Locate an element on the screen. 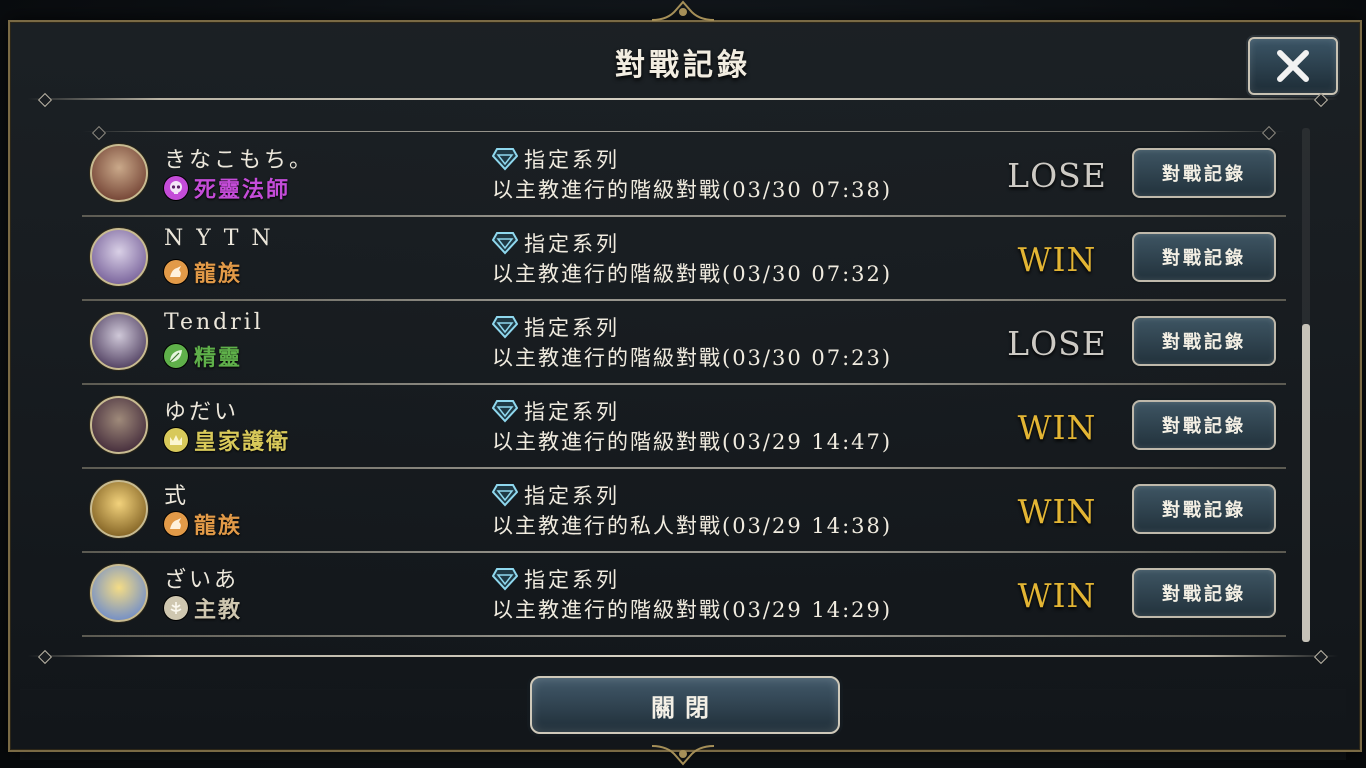 This screenshot has height=768, width=1366. class-label: 皇家護衛 is located at coordinates (242, 442).